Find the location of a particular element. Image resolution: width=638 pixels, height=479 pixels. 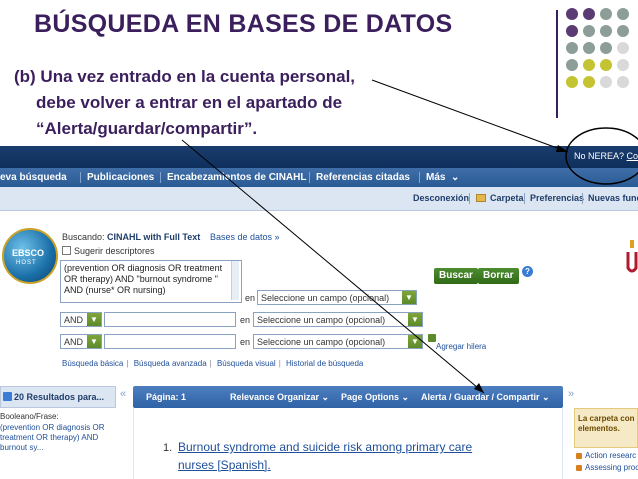

new-features-link: Nuevas funci is located at coordinates (613, 198).